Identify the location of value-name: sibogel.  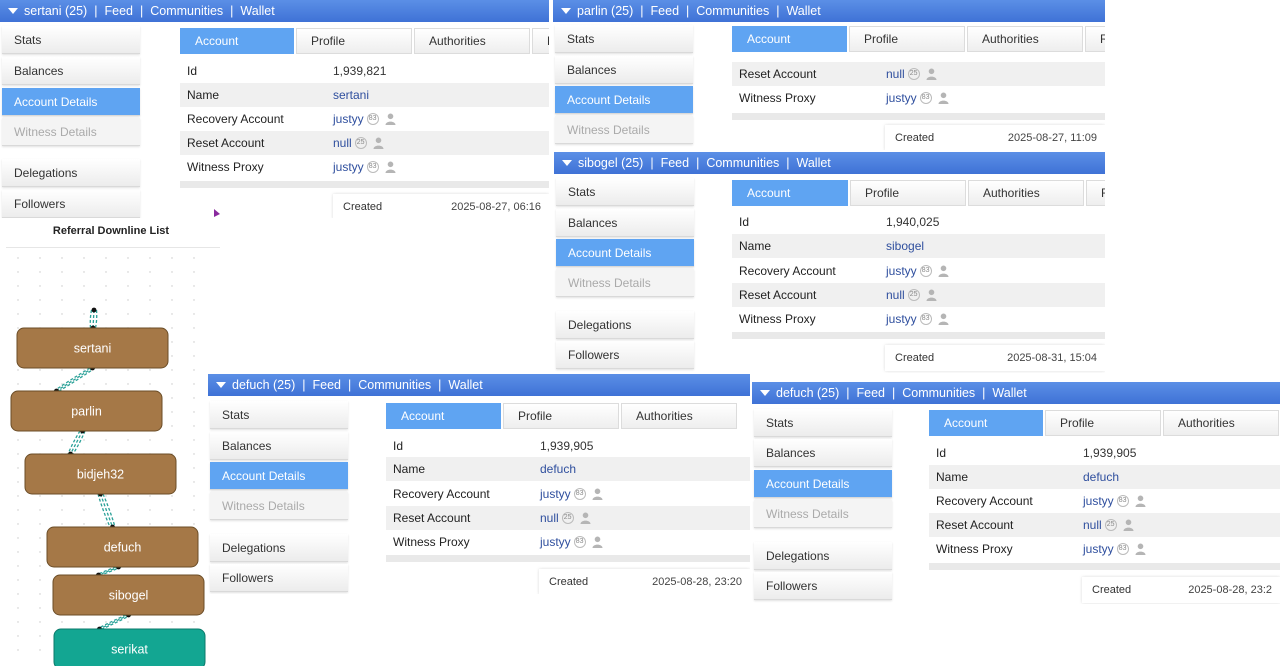
(905, 246).